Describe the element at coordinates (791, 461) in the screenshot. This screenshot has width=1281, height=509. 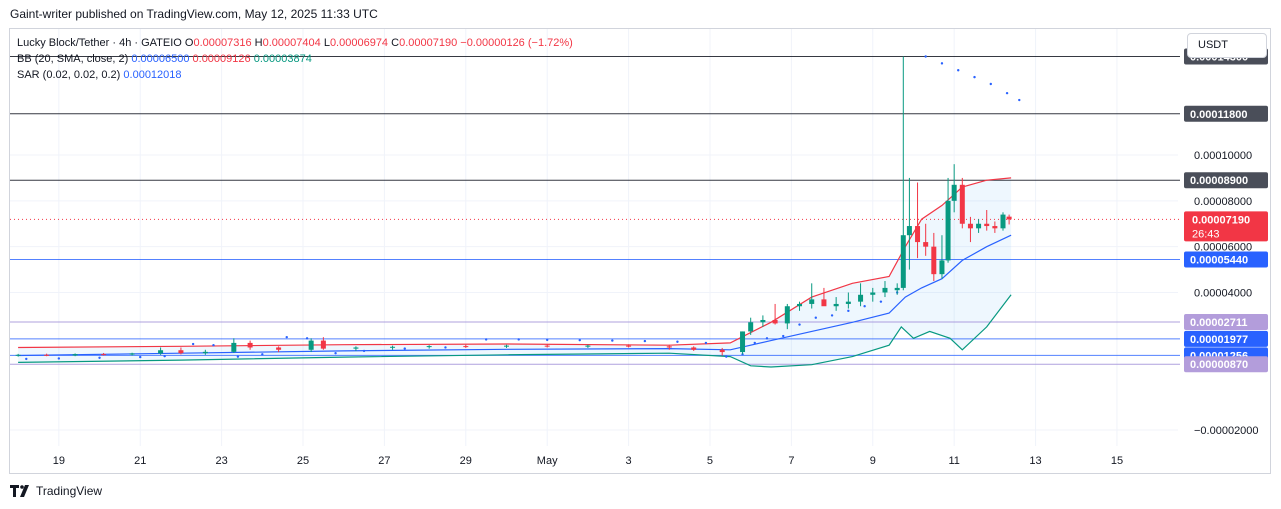
I see `x-tick-label: 7` at that location.